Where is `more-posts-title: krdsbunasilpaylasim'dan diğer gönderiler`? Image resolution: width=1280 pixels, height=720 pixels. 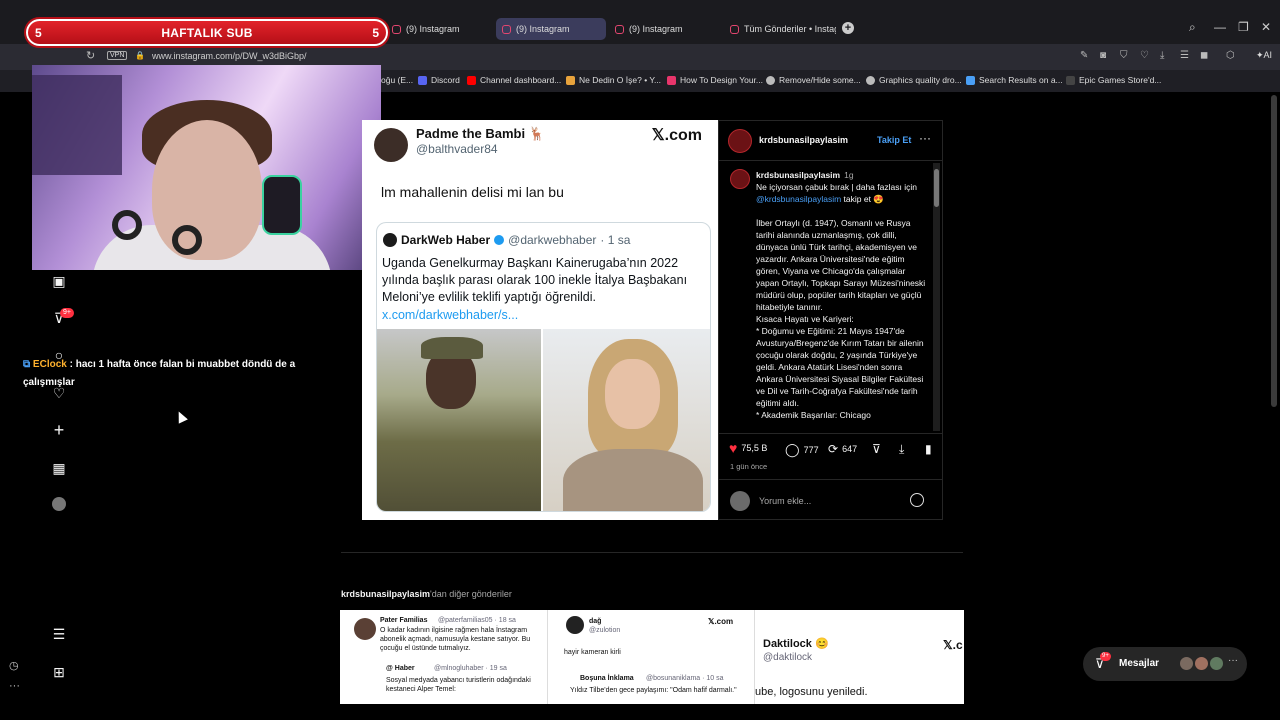
more-posts-title: krdsbunasilpaylasim'dan diğer gönderiler is located at coordinates (426, 594).